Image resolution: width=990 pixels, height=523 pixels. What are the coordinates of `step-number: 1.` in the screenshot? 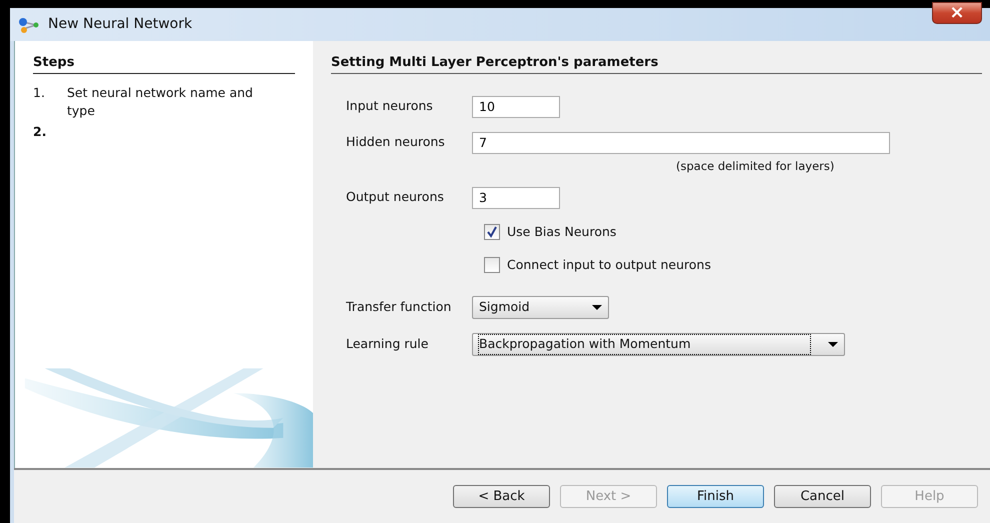 It's located at (39, 93).